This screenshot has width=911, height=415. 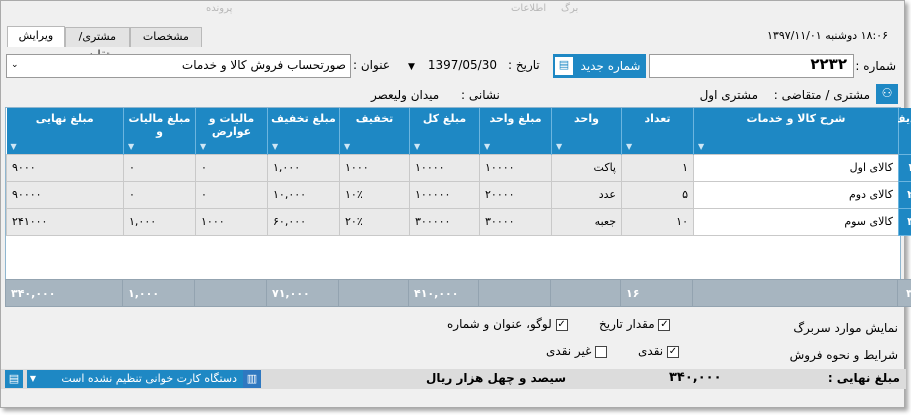 I want to click on time: ۱۸:۰۶, so click(x=874, y=35).